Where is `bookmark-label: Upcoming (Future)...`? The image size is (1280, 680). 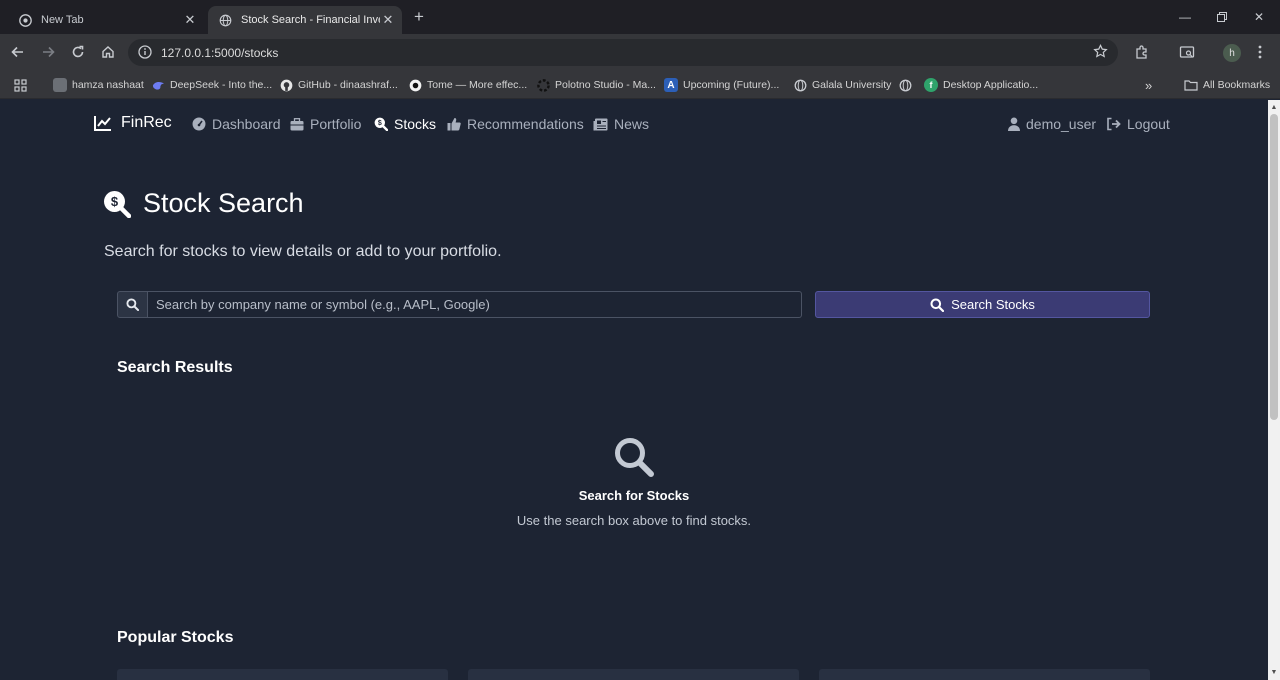
bookmark-label: Upcoming (Future)... is located at coordinates (731, 85).